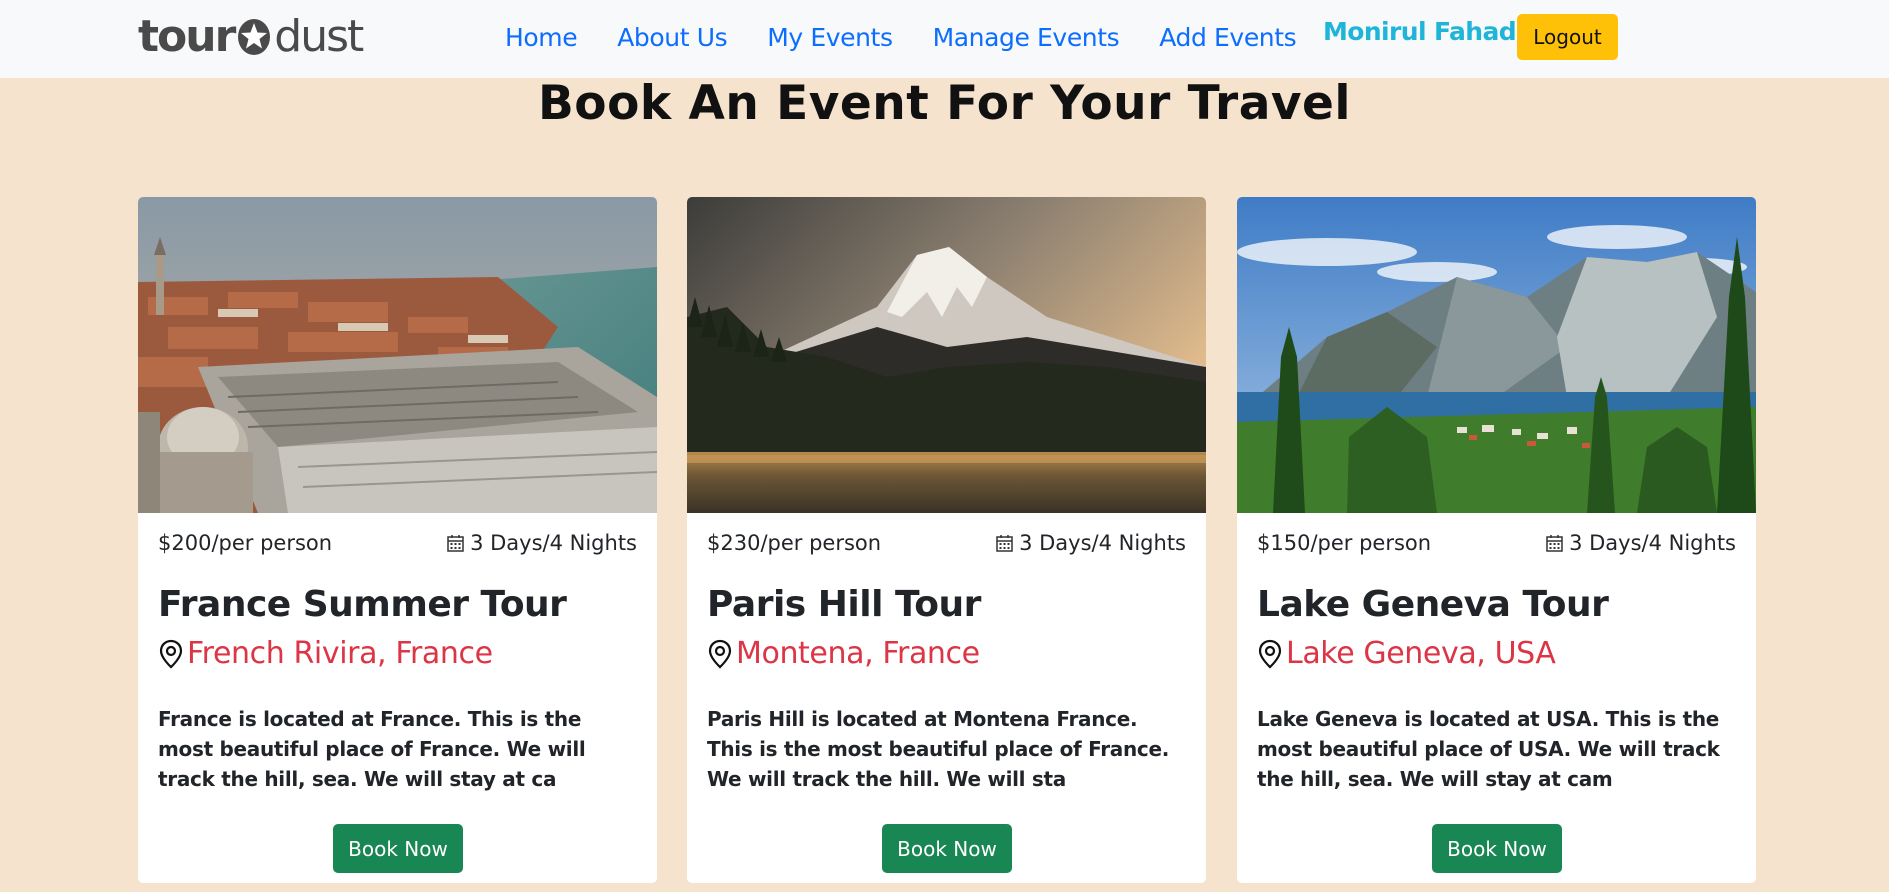  I want to click on event-location: French Rivira, France, so click(325, 653).